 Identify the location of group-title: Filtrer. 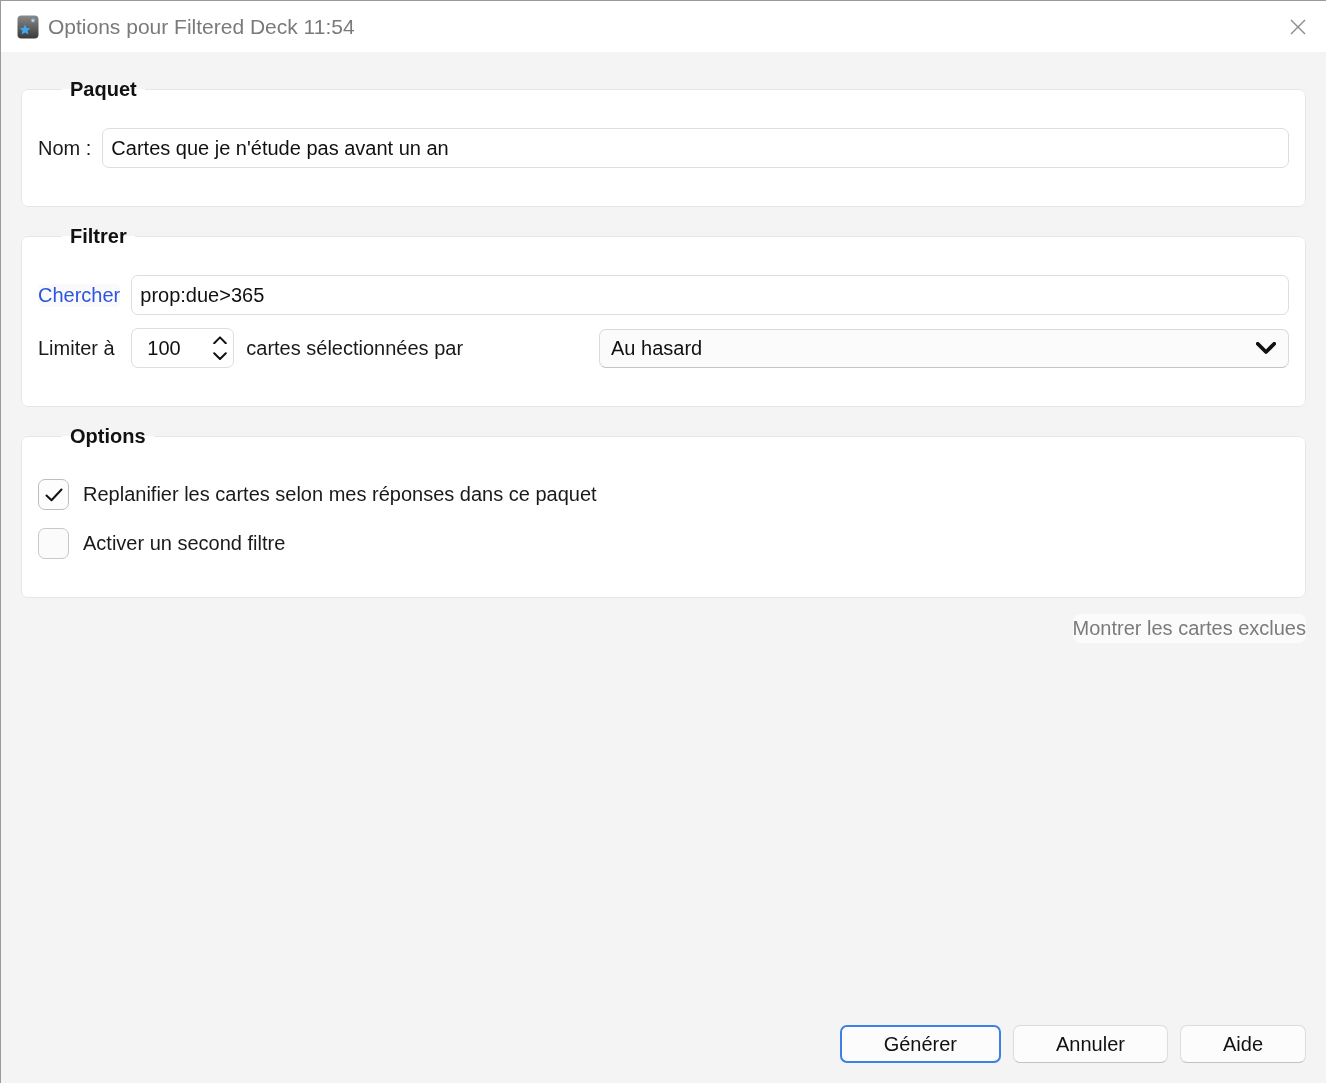
(98, 236).